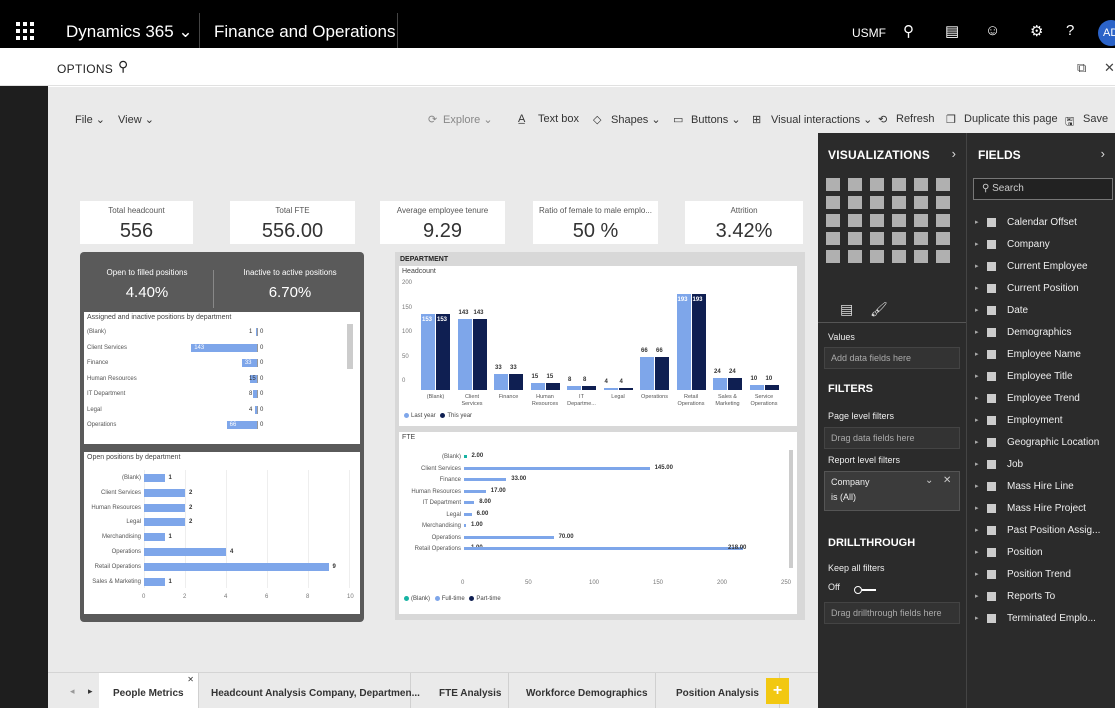 The width and height of the screenshot is (1115, 708). Describe the element at coordinates (899, 220) in the screenshot. I see `donut-icon` at that location.